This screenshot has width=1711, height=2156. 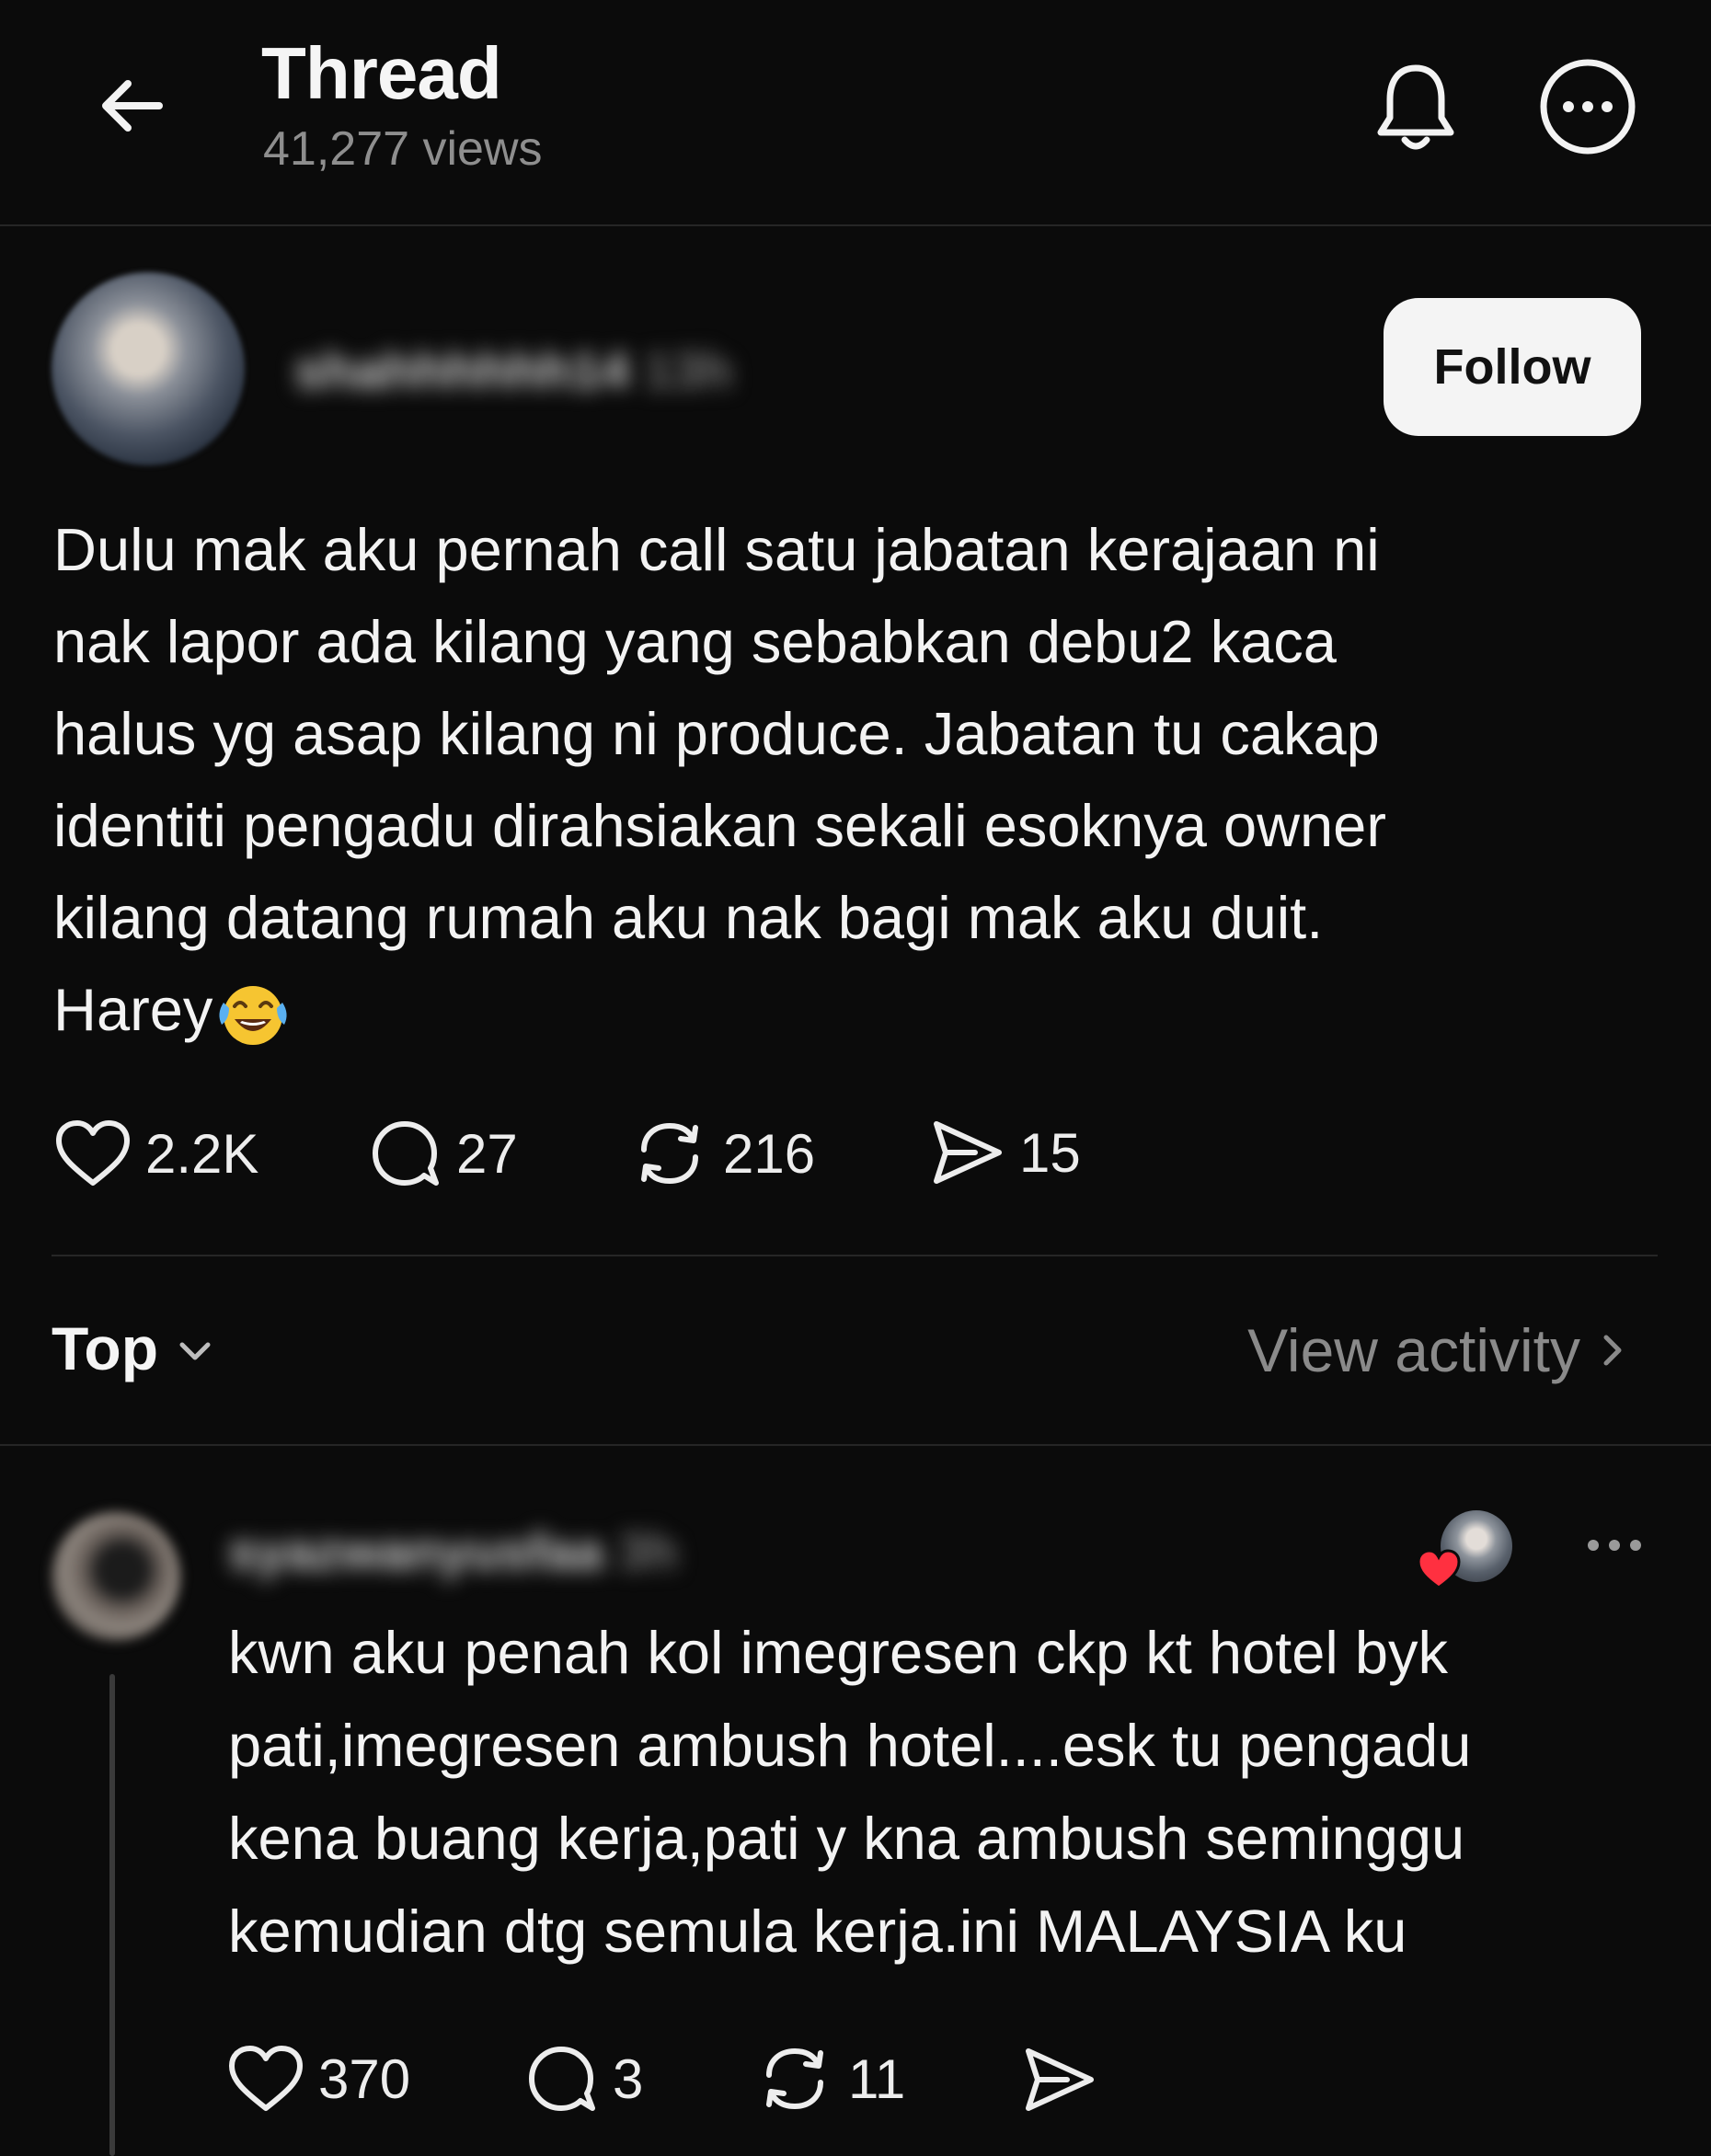 I want to click on like-count: 2.2K, so click(x=202, y=1154).